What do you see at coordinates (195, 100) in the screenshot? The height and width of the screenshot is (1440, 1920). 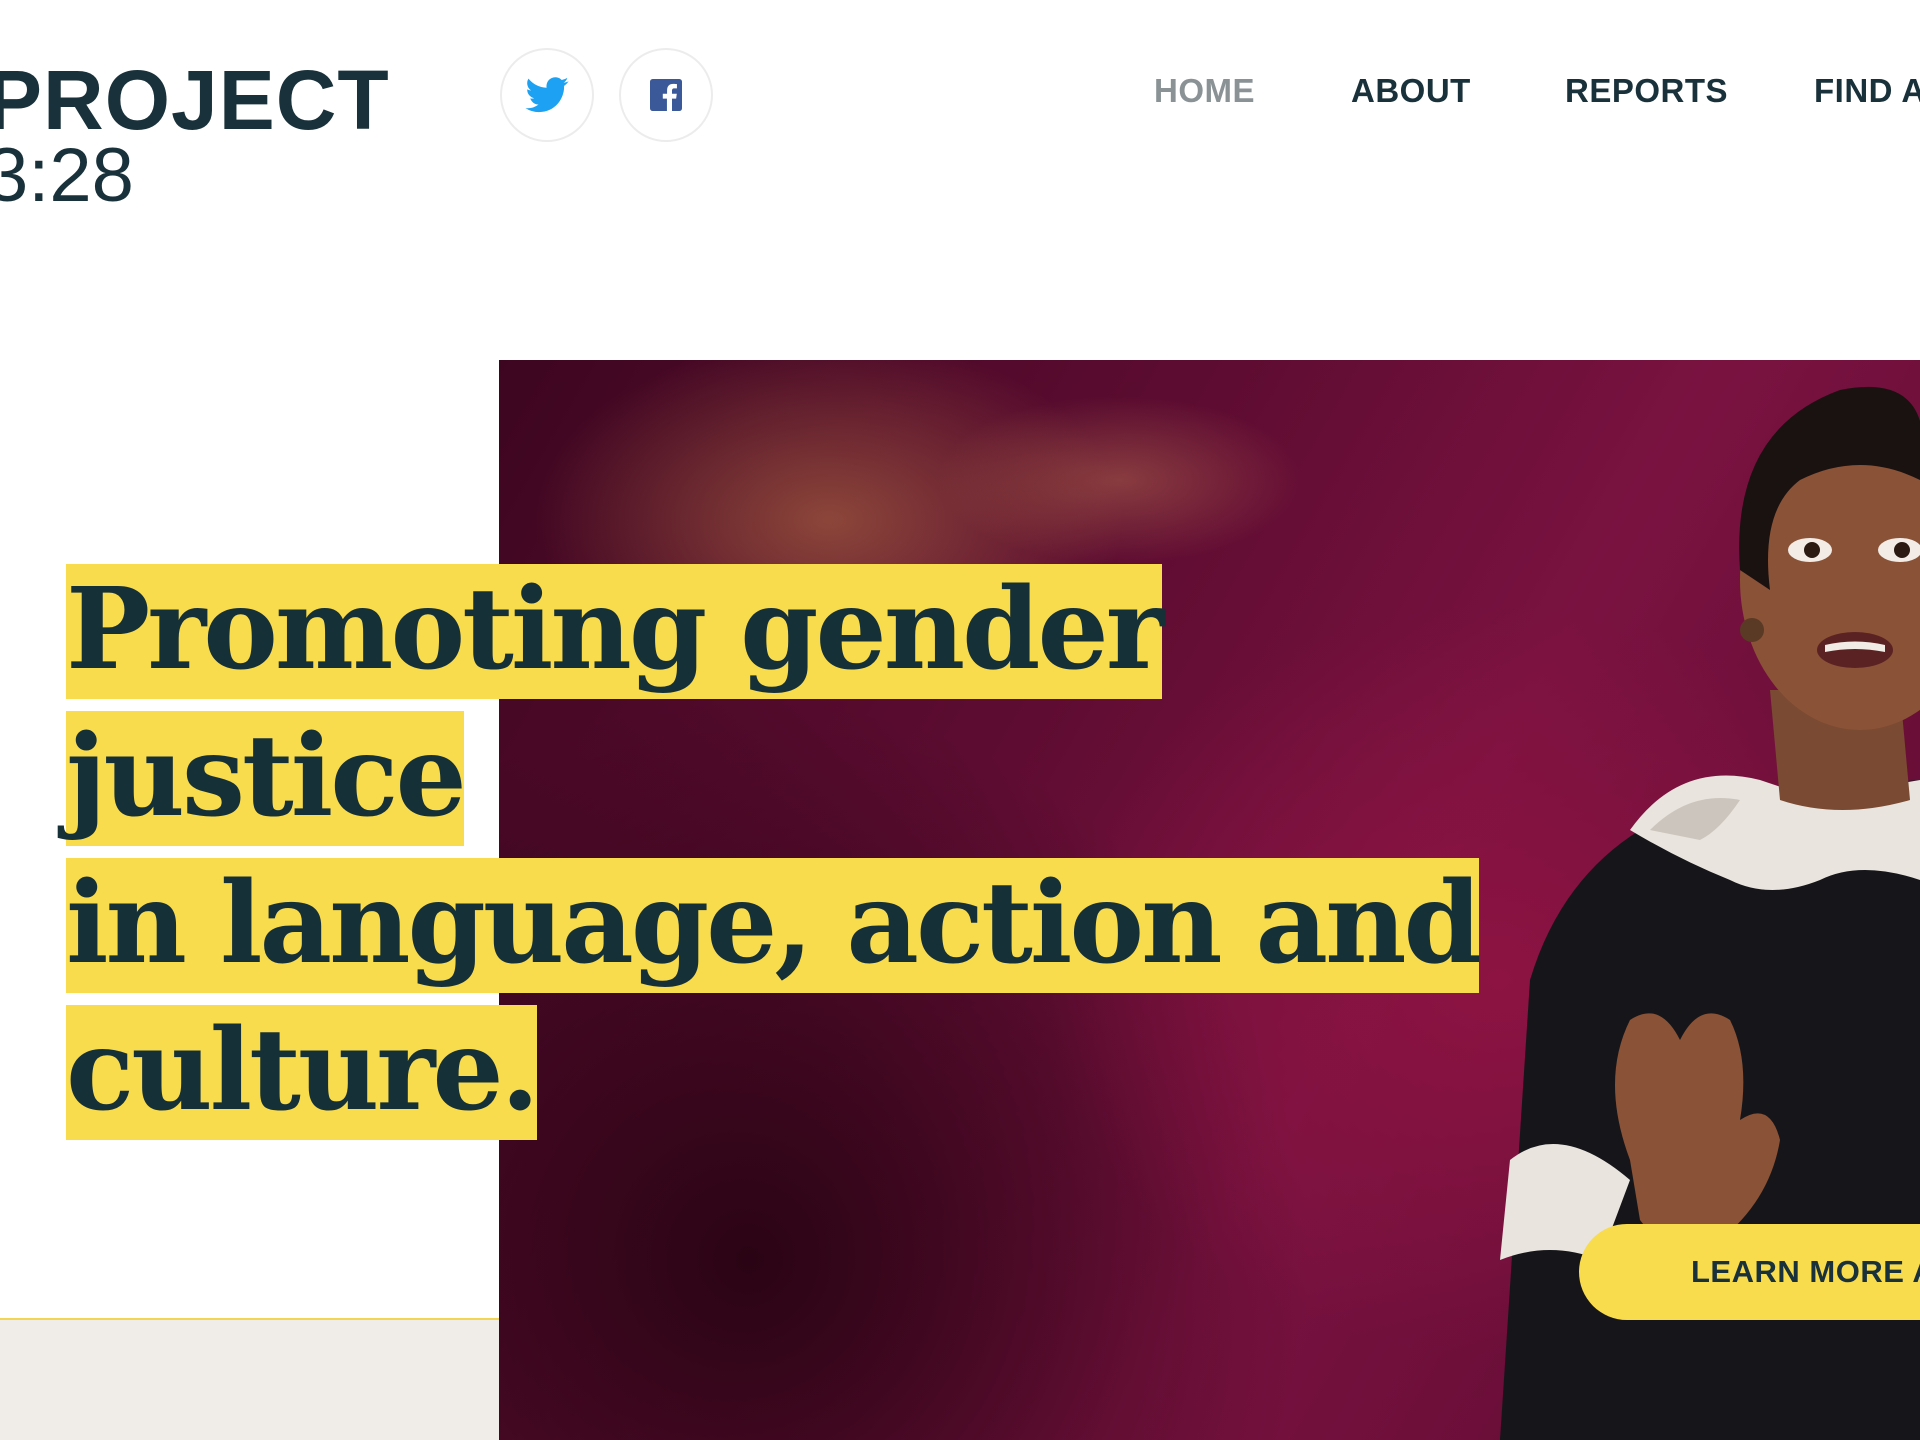 I see `logo-wordmark: PROJECT` at bounding box center [195, 100].